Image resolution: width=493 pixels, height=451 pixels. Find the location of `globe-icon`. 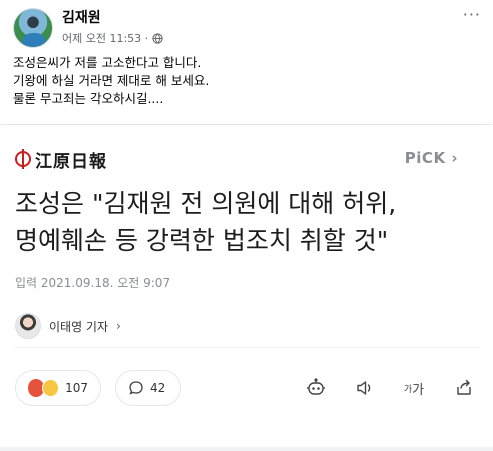

globe-icon is located at coordinates (157, 38).